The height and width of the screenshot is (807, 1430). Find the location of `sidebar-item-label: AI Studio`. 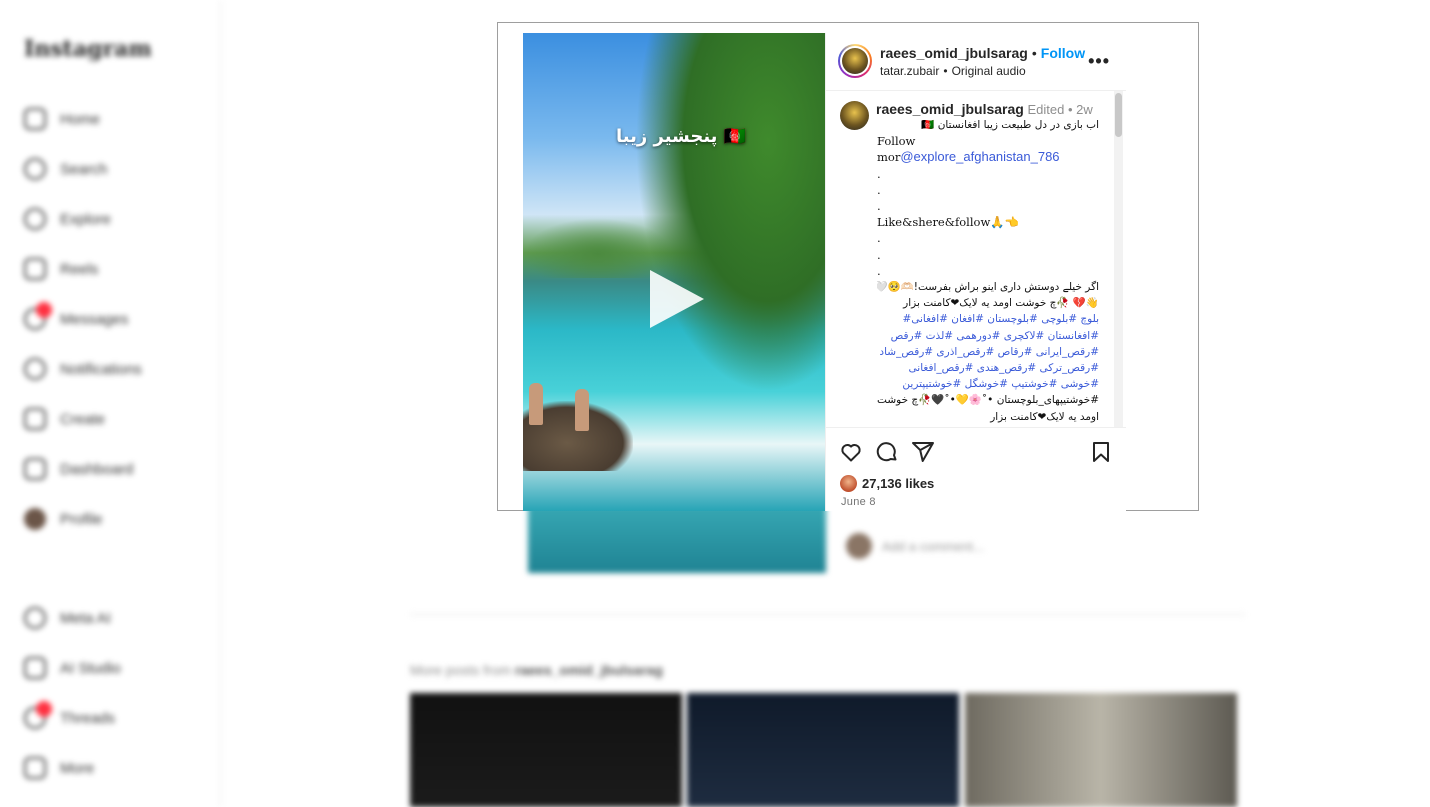

sidebar-item-label: AI Studio is located at coordinates (90, 668).